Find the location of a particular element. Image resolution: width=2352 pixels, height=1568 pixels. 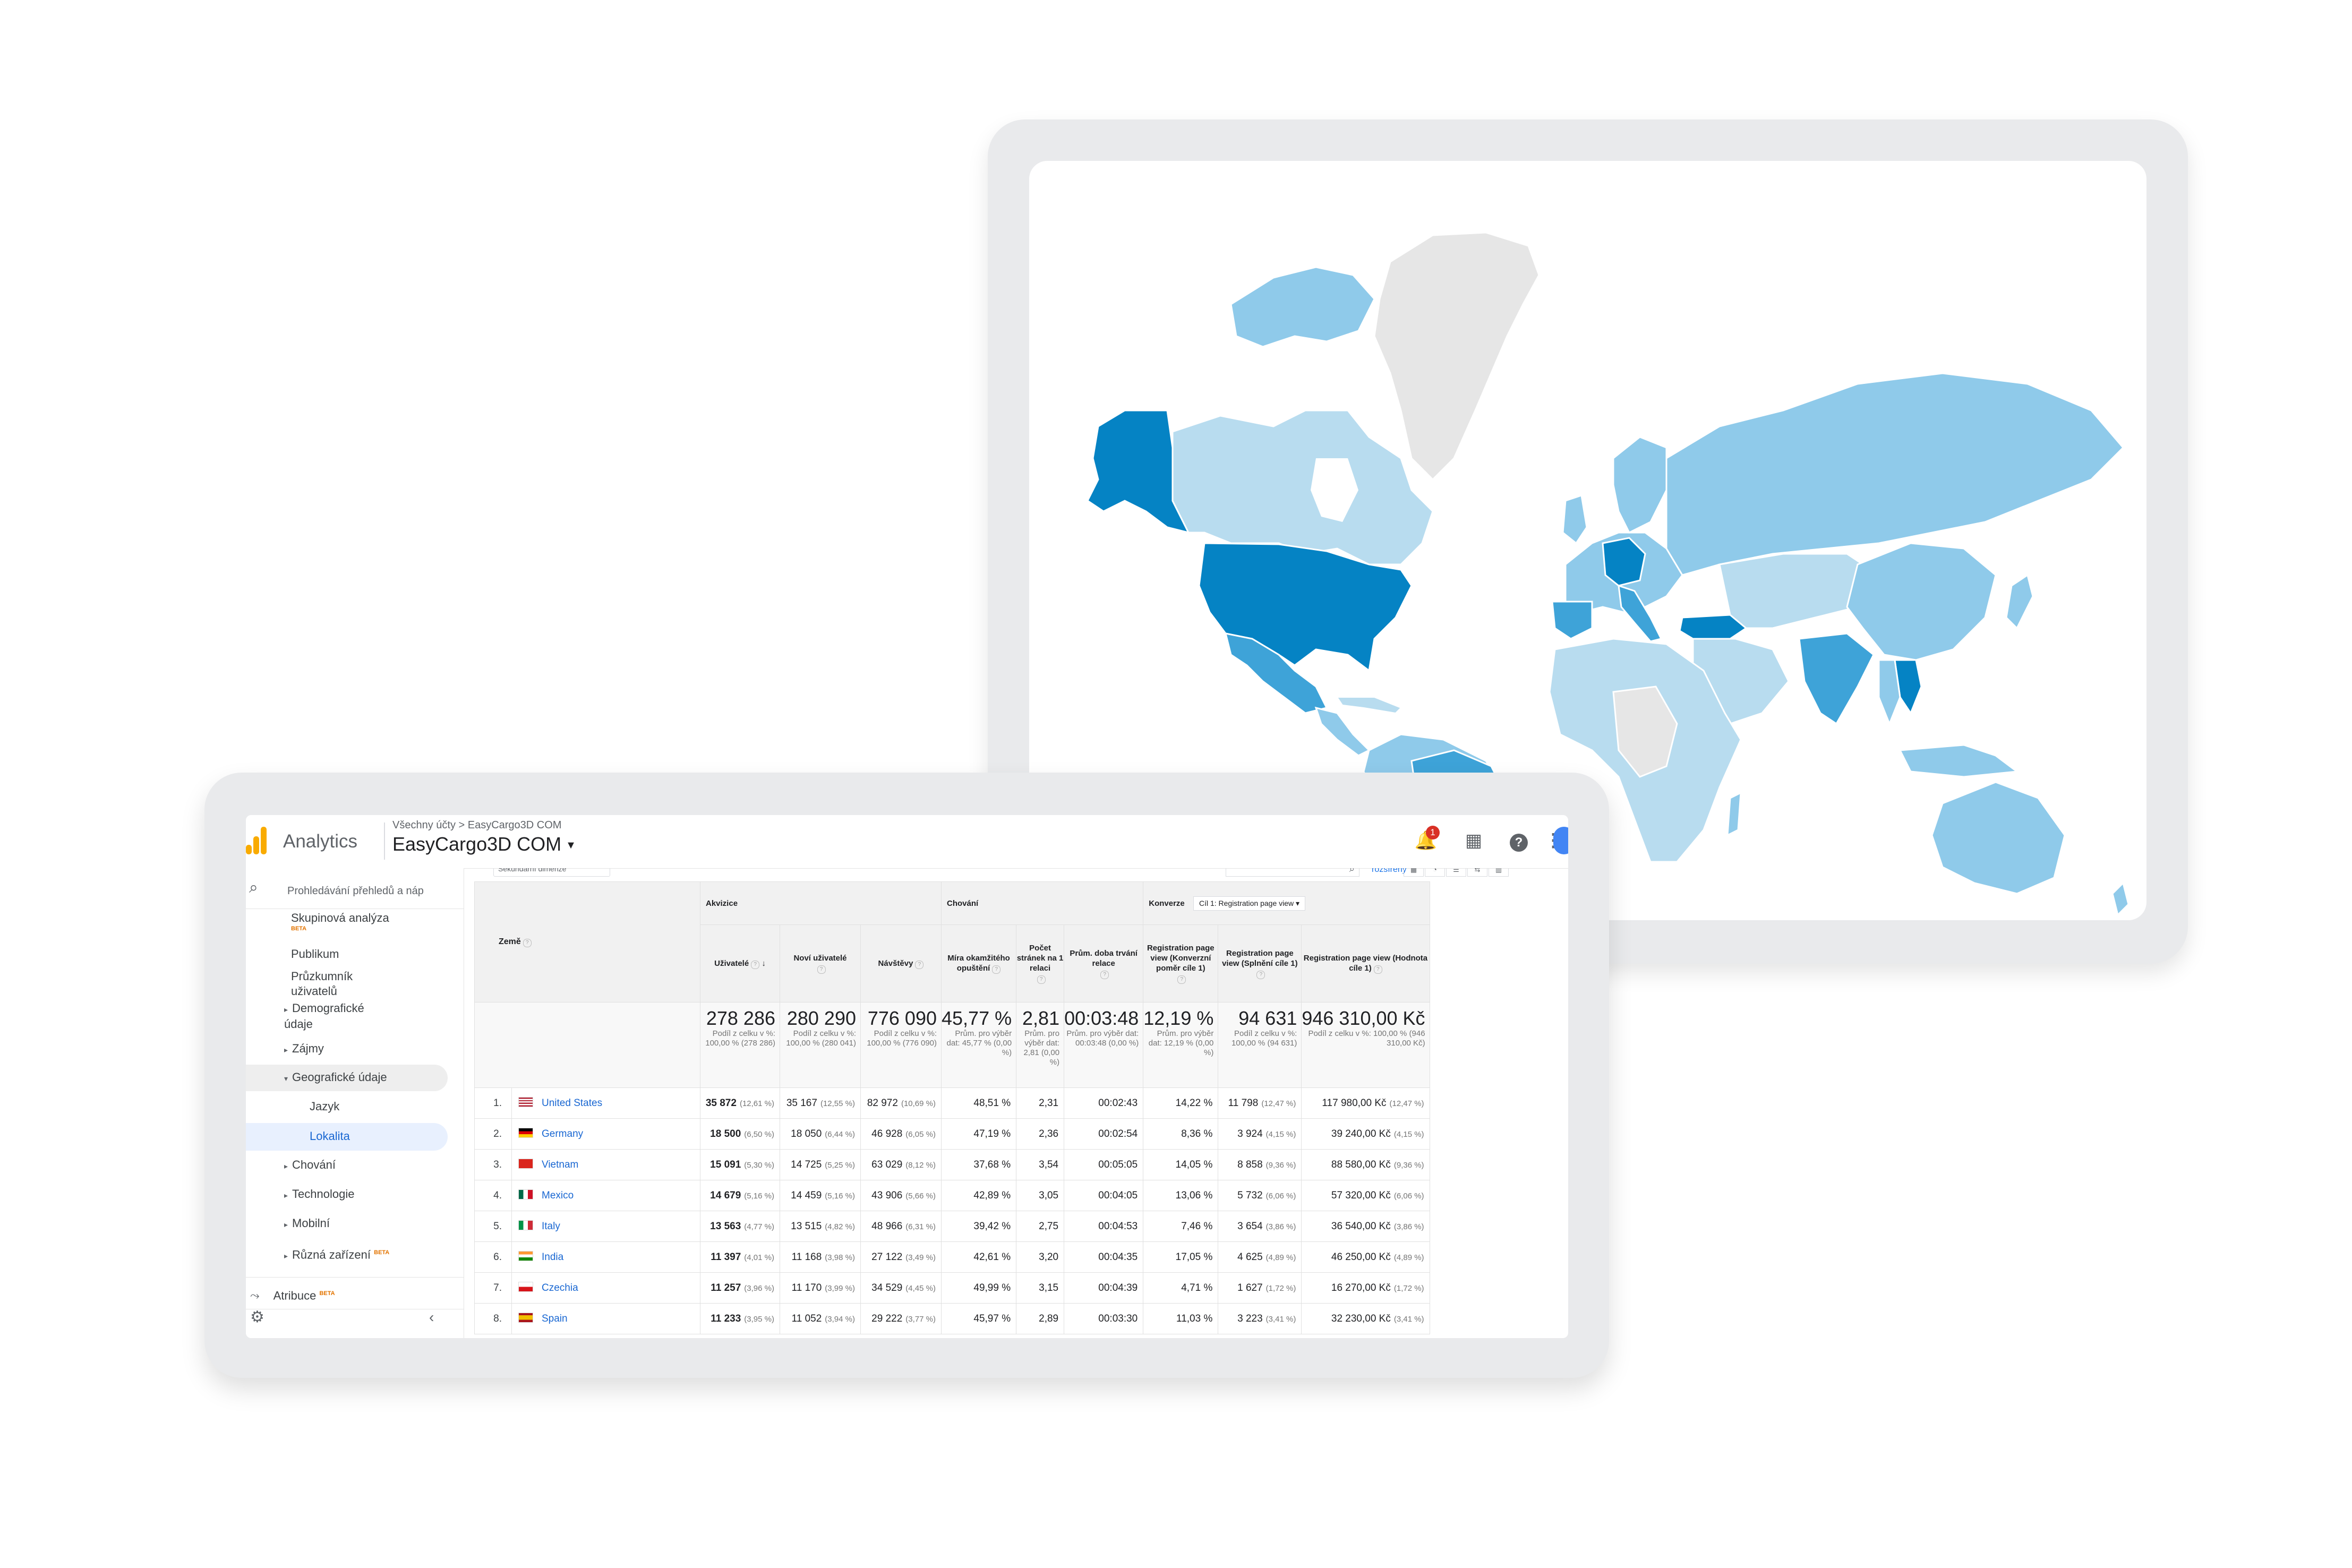

map-spain is located at coordinates (1572, 620).